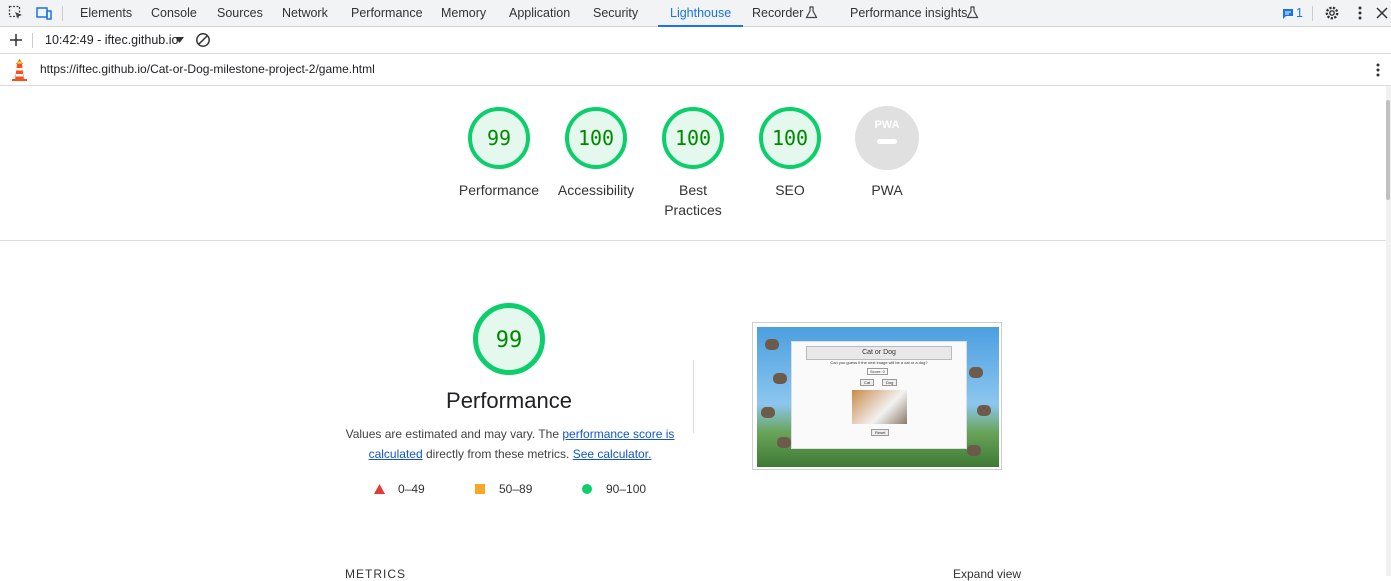 The image size is (1391, 581). I want to click on pwa-badge-icon: PWA, so click(887, 138).